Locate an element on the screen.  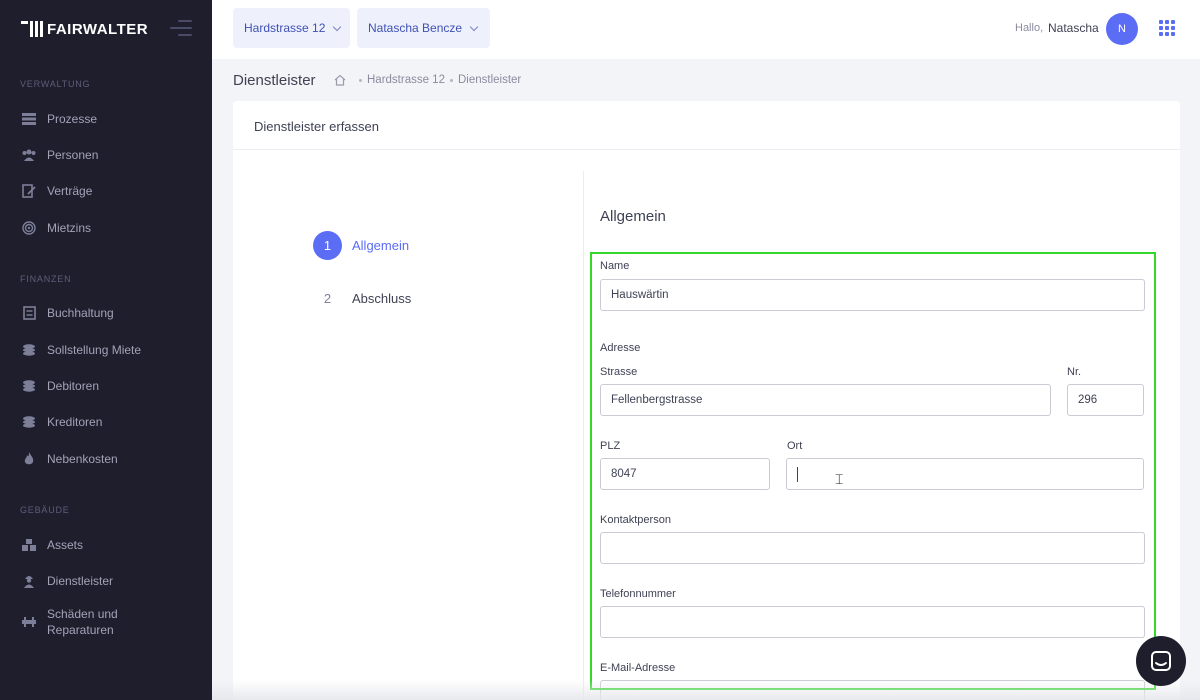
avatar: N is located at coordinates (1122, 29).